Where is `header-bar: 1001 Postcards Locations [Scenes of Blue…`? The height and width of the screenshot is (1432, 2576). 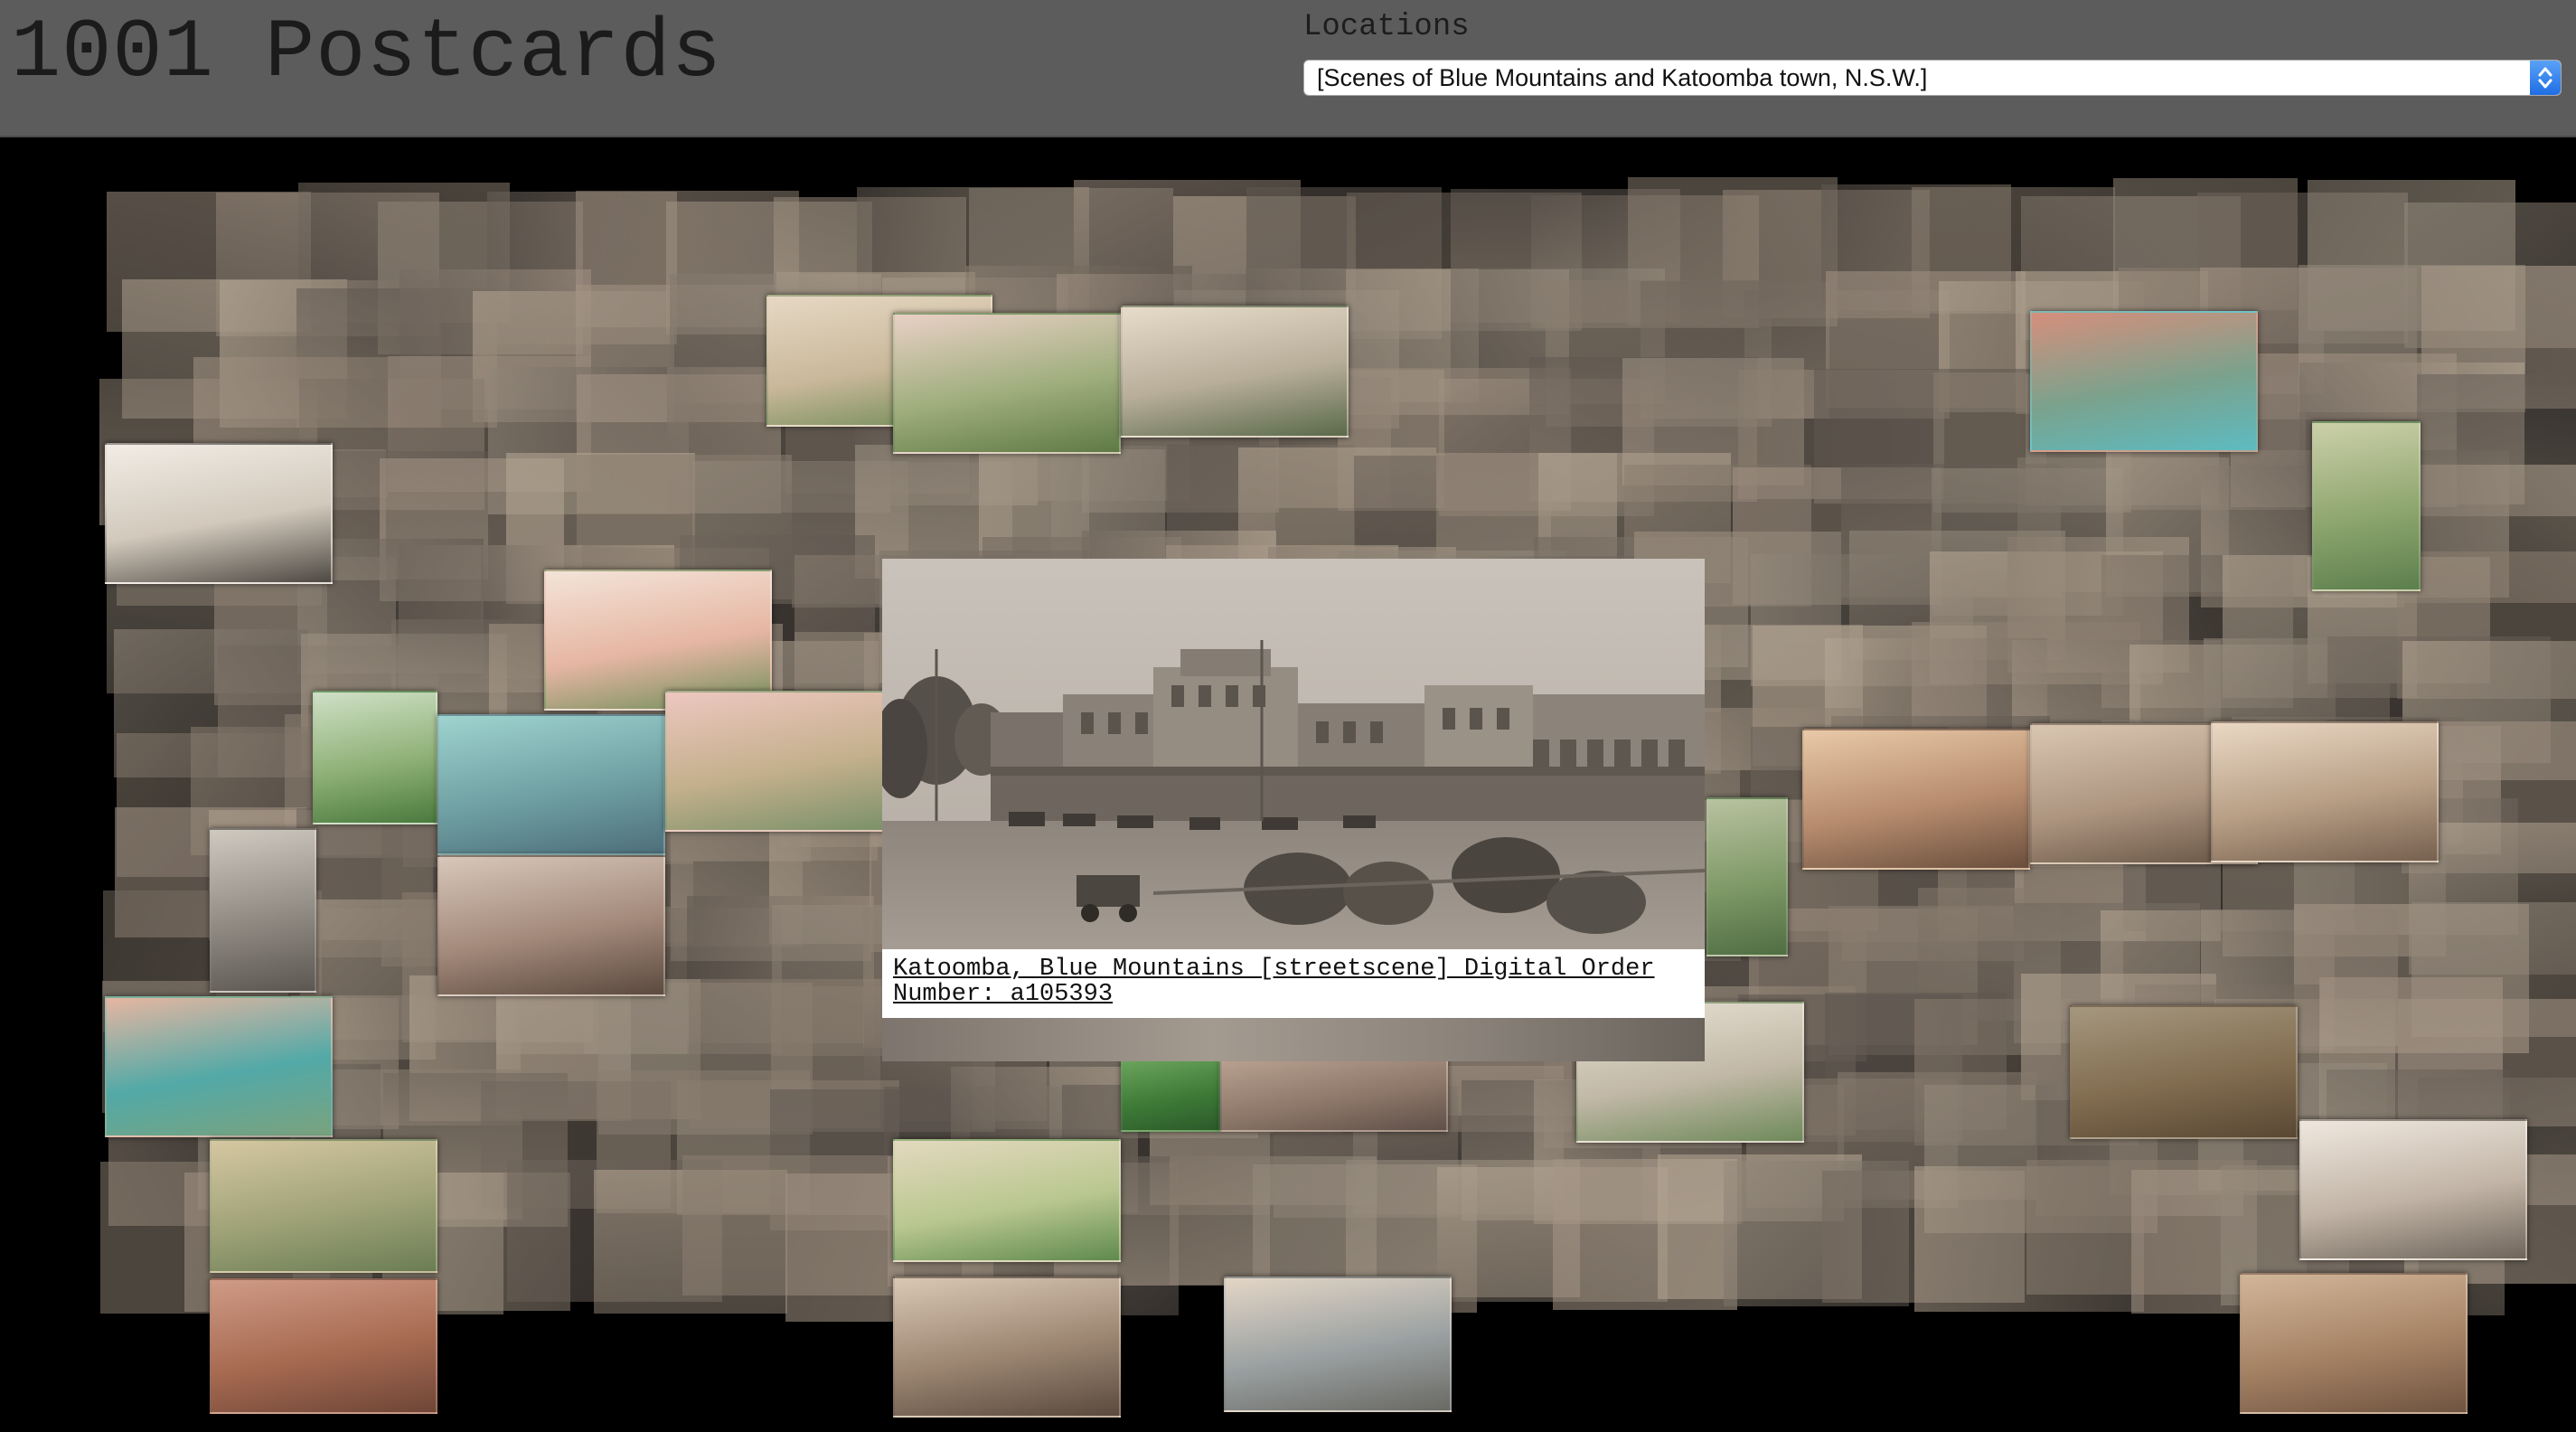 header-bar: 1001 Postcards Locations [Scenes of Blue… is located at coordinates (1288, 69).